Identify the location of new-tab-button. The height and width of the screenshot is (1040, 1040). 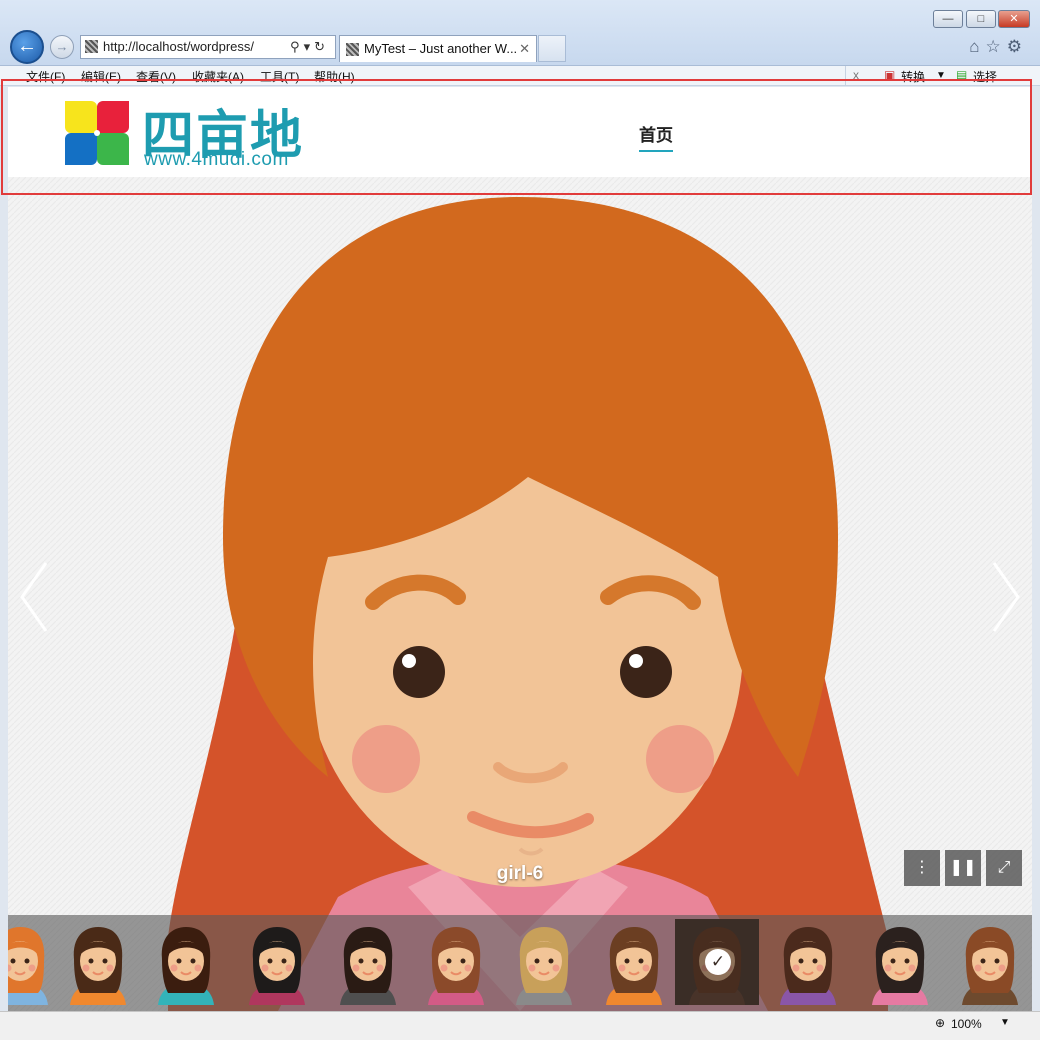
(552, 48).